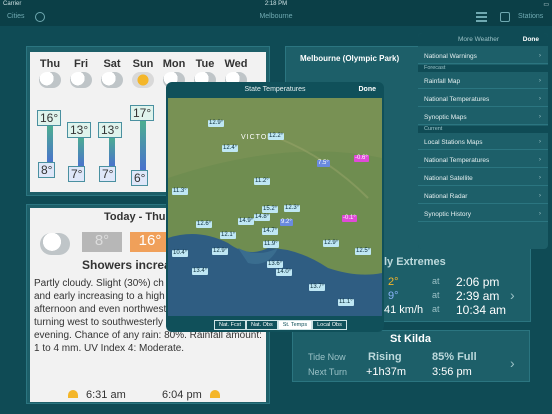 The height and width of the screenshot is (414, 552). Describe the element at coordinates (143, 64) in the screenshot. I see `day-label: Sun` at that location.